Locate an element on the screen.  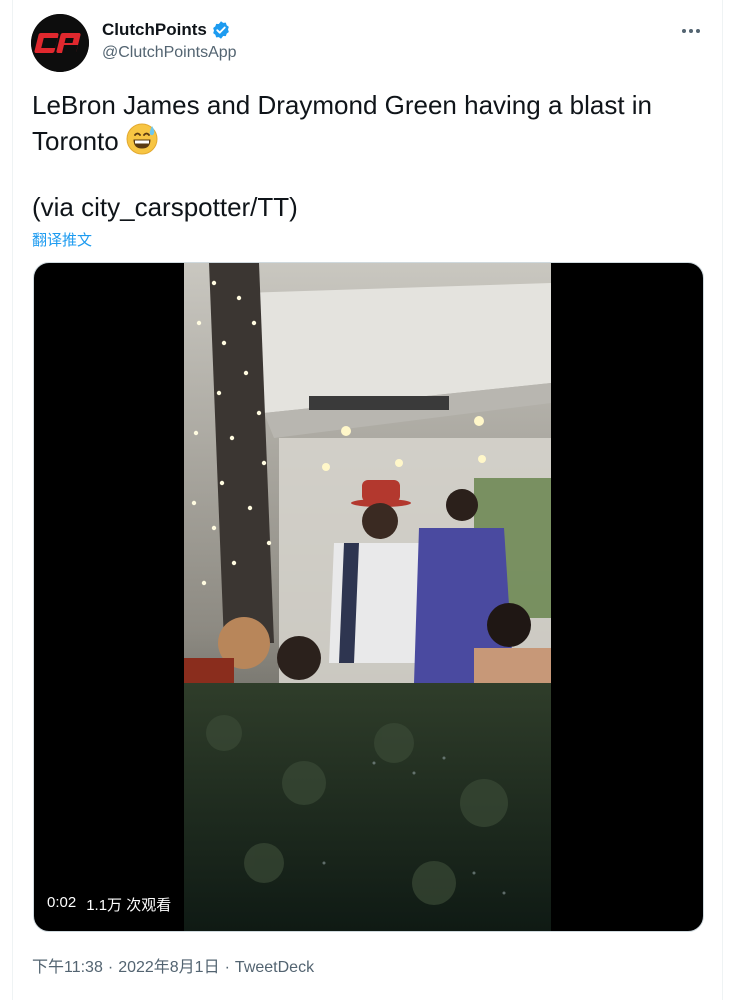
tweet-footer: 下午11:38 · 2022年8月1日 · TweetDeck is located at coordinates (173, 965).